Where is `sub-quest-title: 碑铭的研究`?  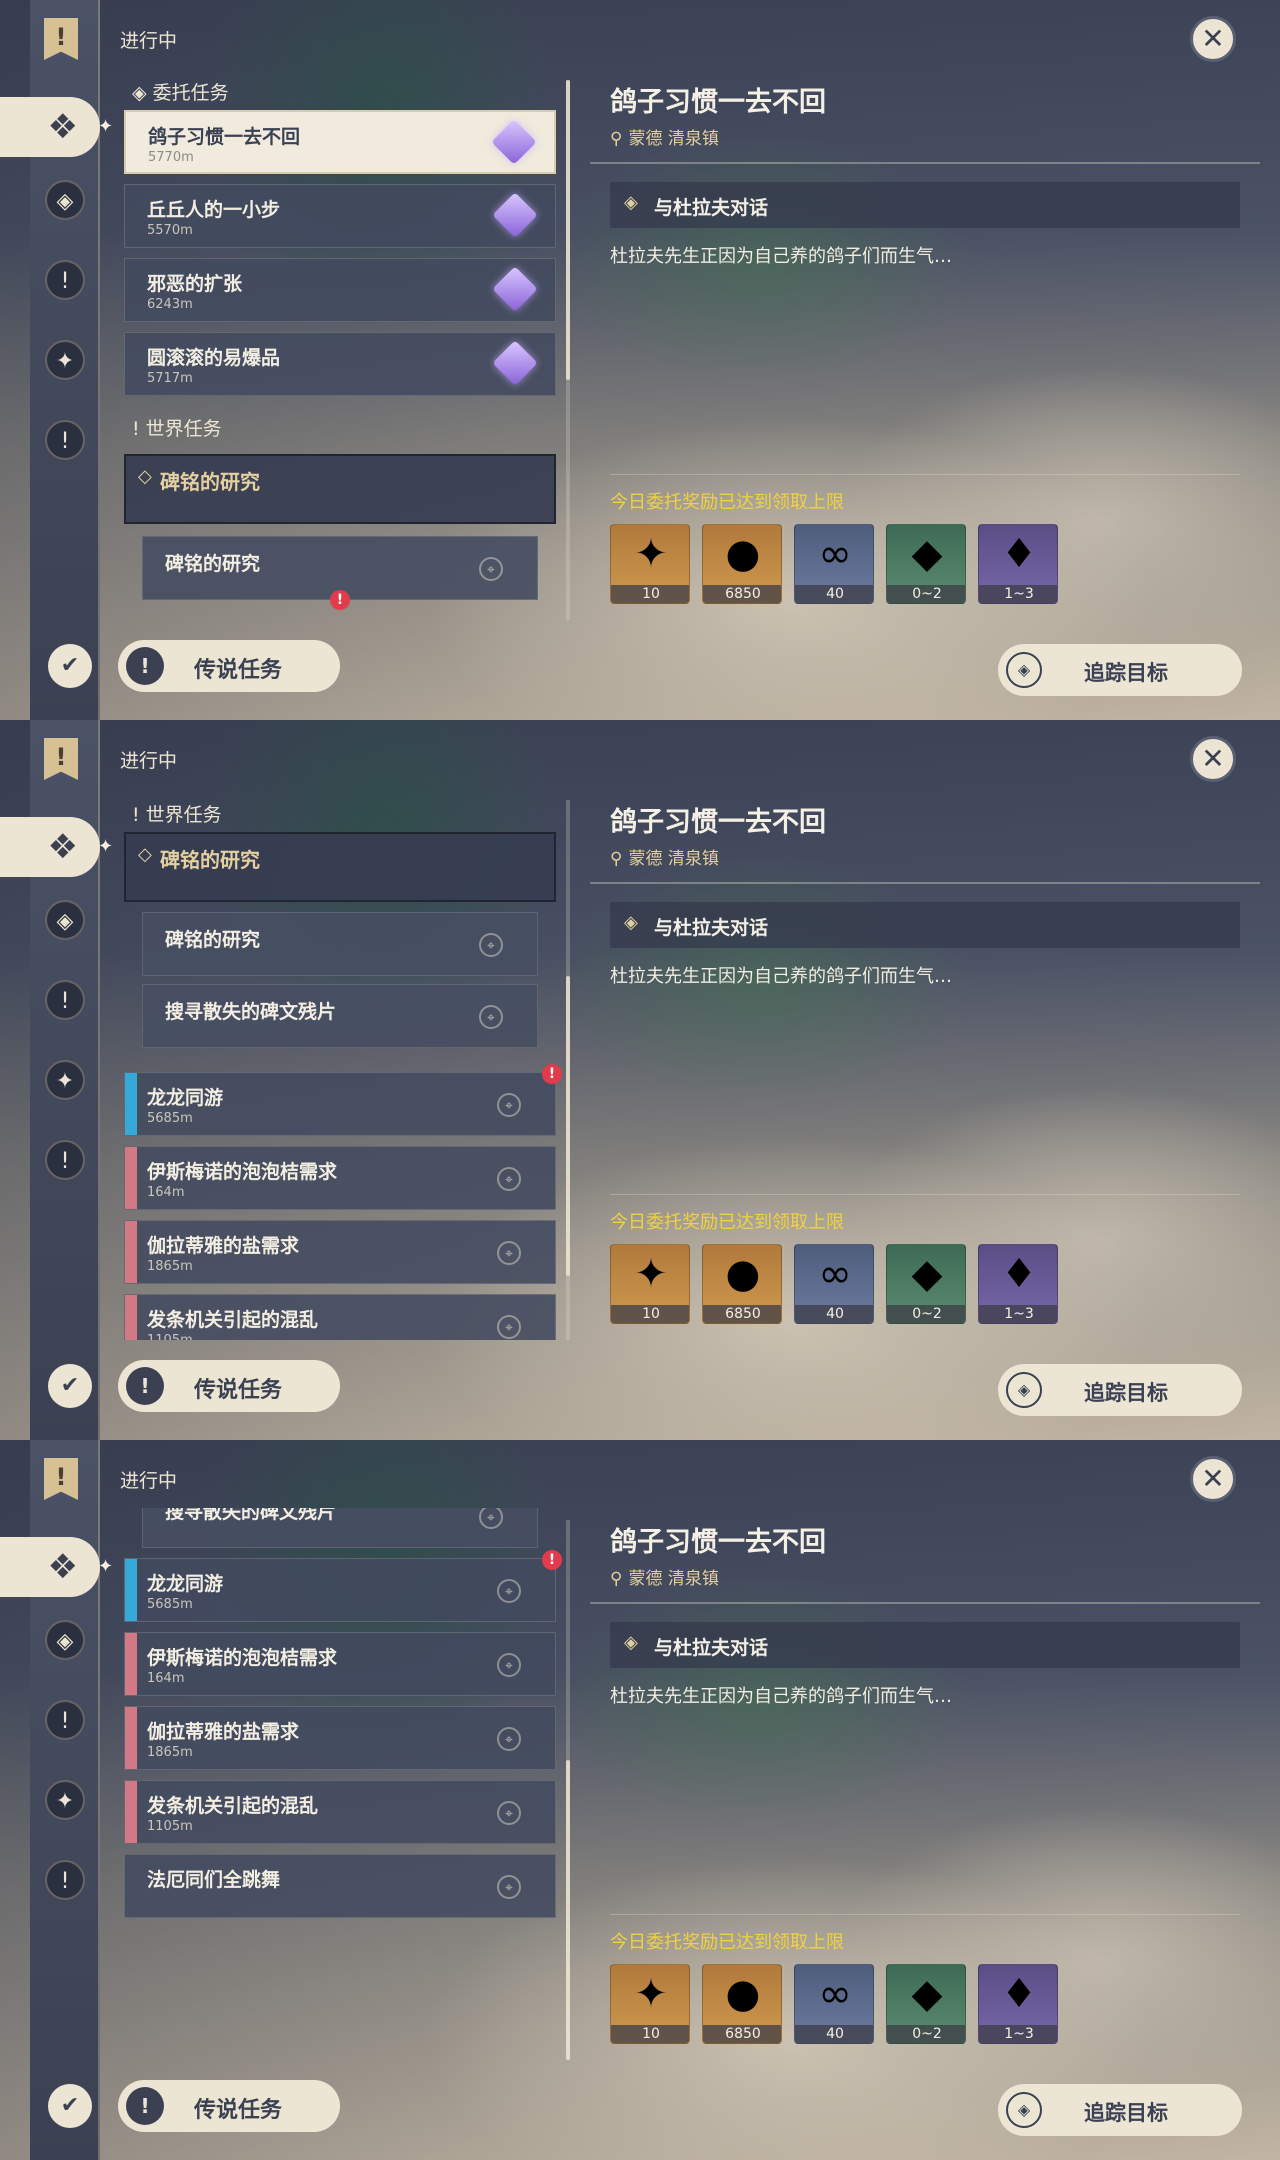 sub-quest-title: 碑铭的研究 is located at coordinates (213, 564).